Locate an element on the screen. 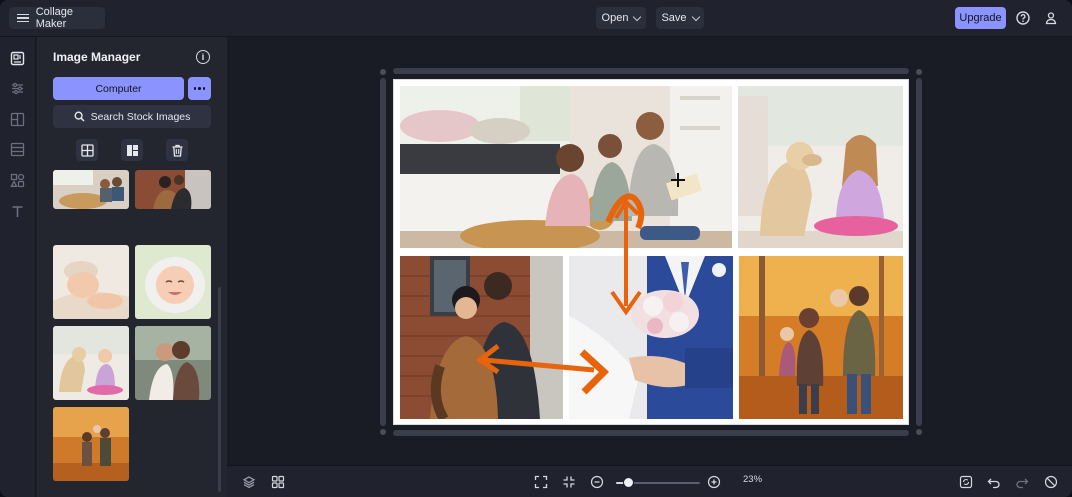  panel-title: Image Manager is located at coordinates (97, 57).